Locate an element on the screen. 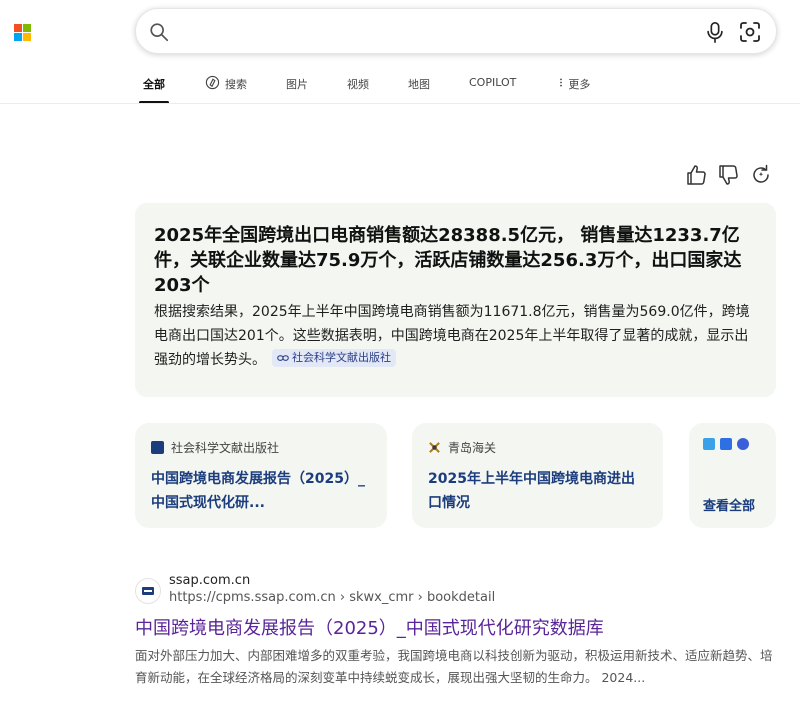 The image size is (800, 701). thumbs-up-icon is located at coordinates (696, 175).